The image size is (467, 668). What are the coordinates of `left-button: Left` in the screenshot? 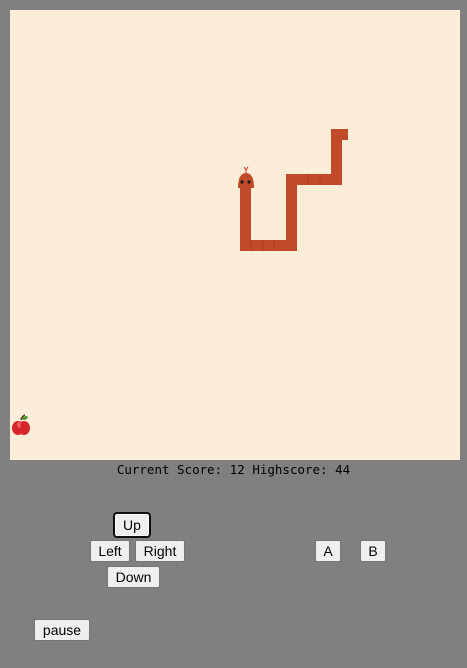 It's located at (110, 551).